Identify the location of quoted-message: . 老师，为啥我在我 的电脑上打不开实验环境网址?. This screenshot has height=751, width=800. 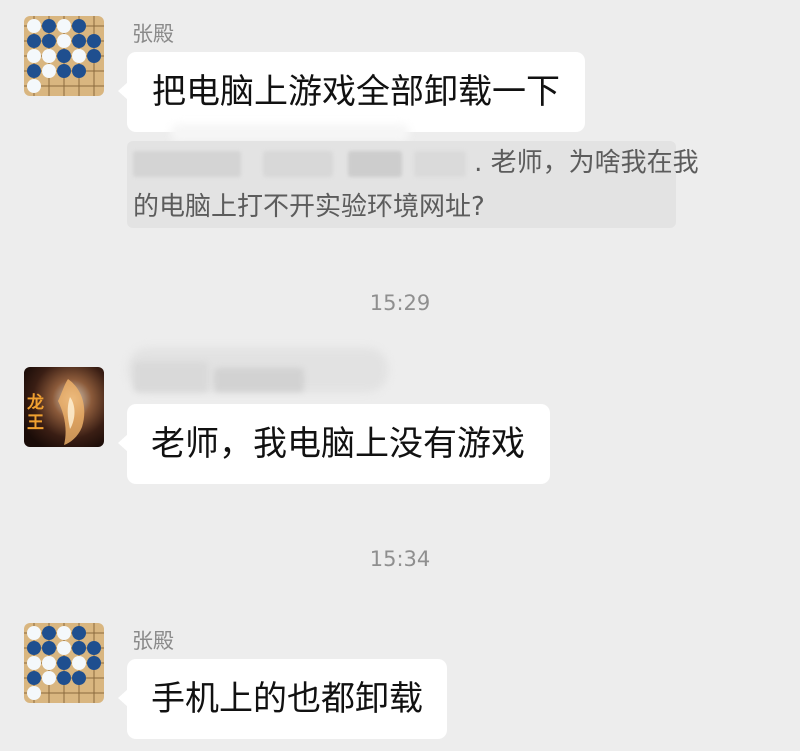
(413, 184).